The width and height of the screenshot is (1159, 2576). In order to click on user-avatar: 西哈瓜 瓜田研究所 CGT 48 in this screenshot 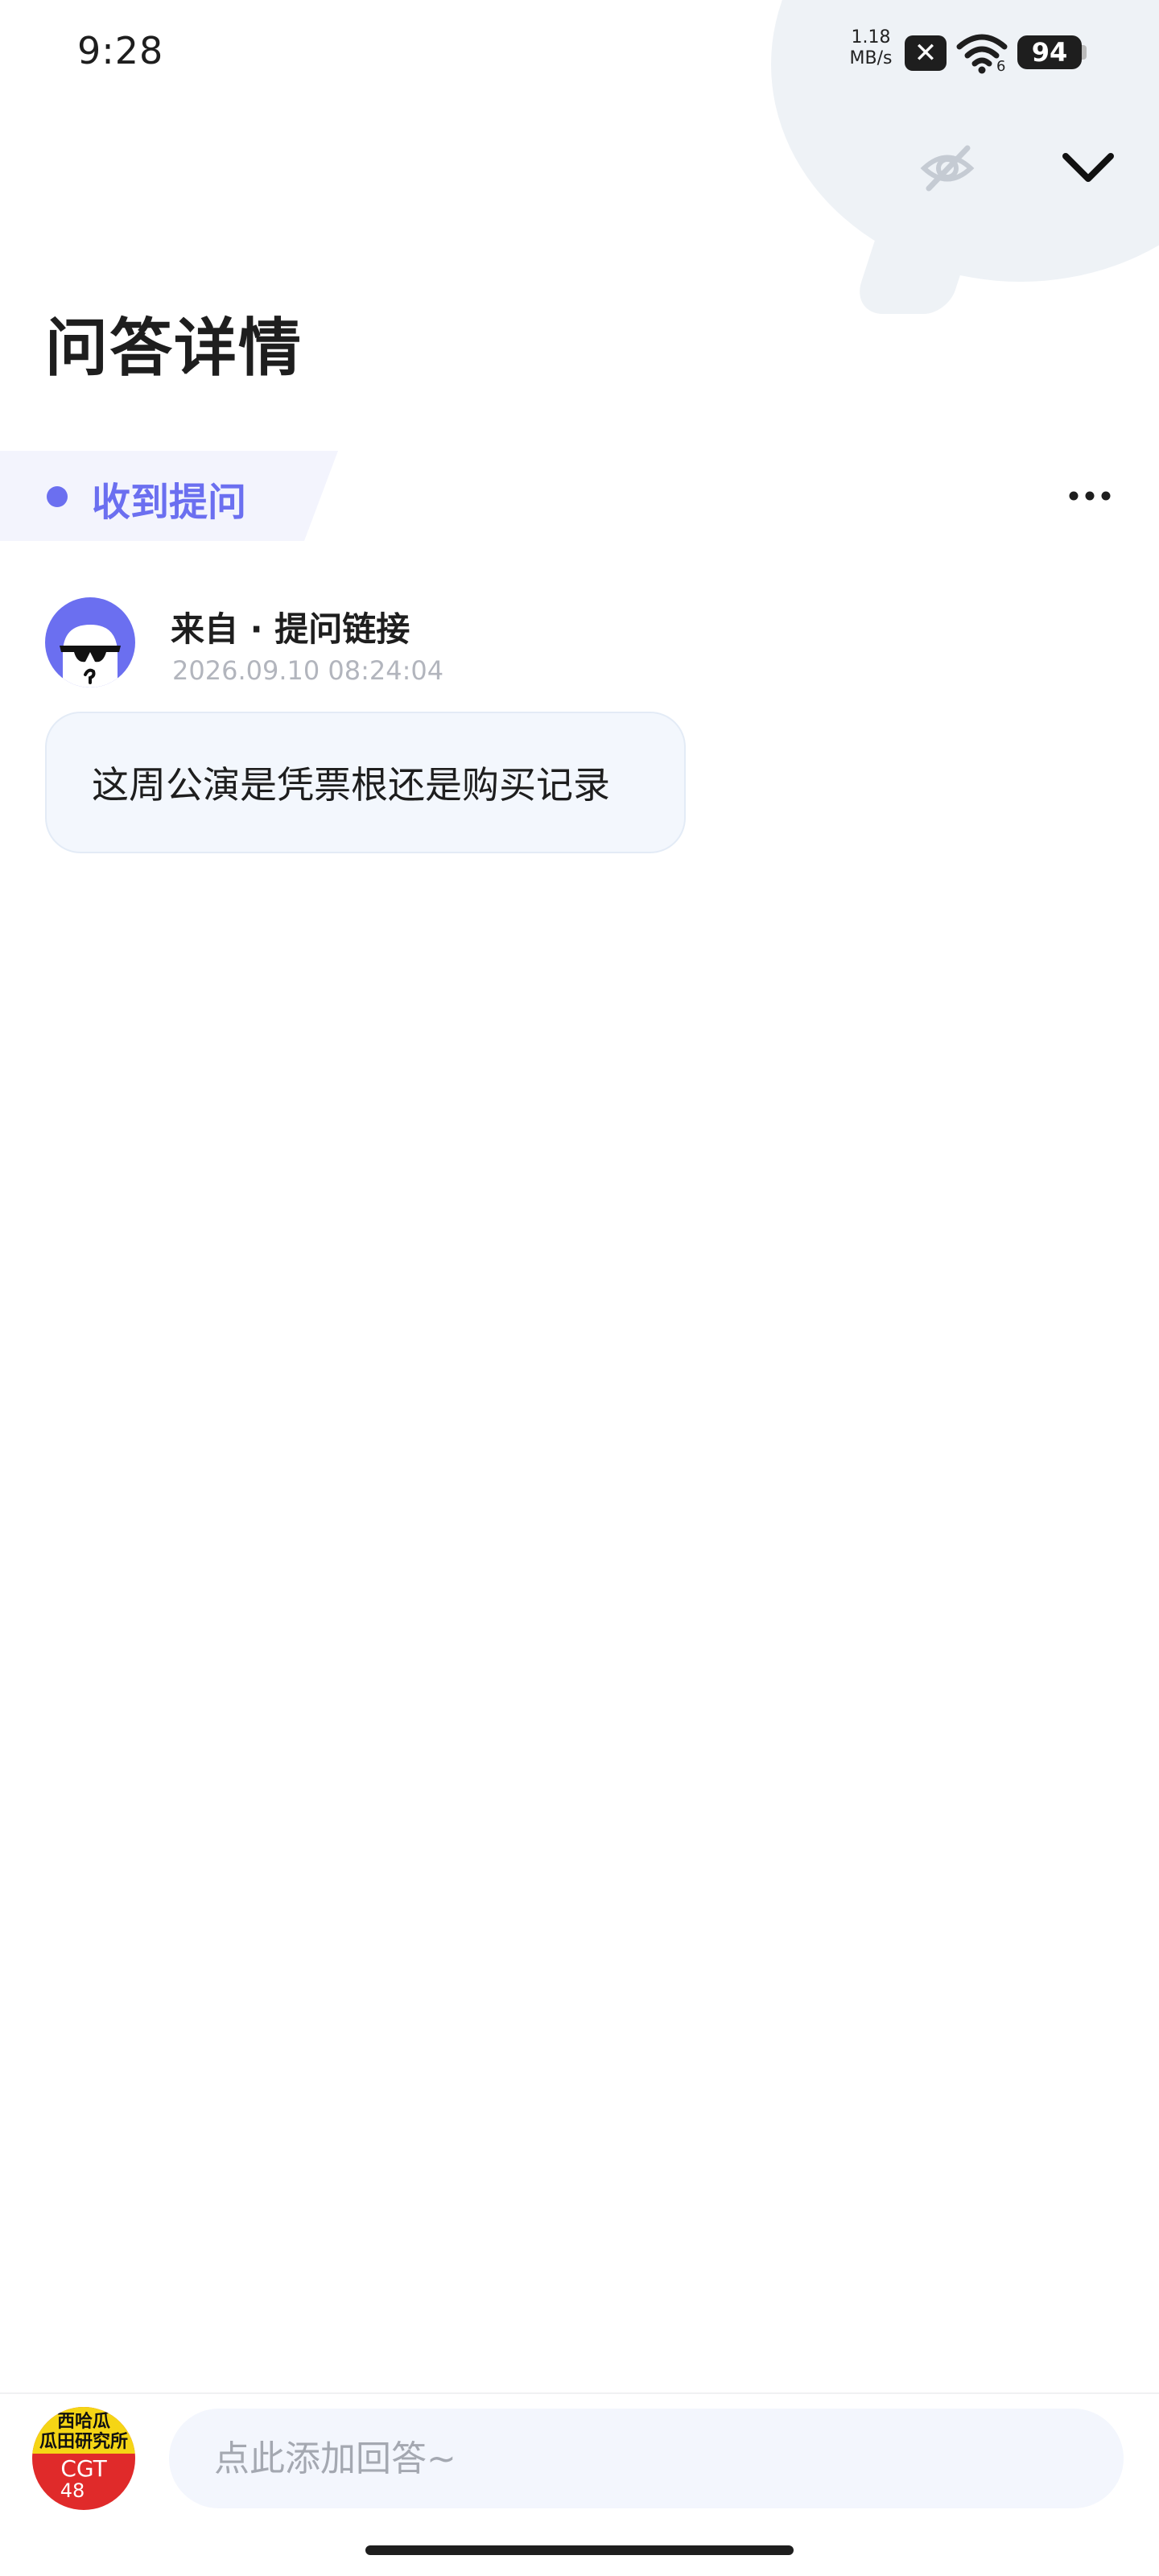, I will do `click(83, 2458)`.